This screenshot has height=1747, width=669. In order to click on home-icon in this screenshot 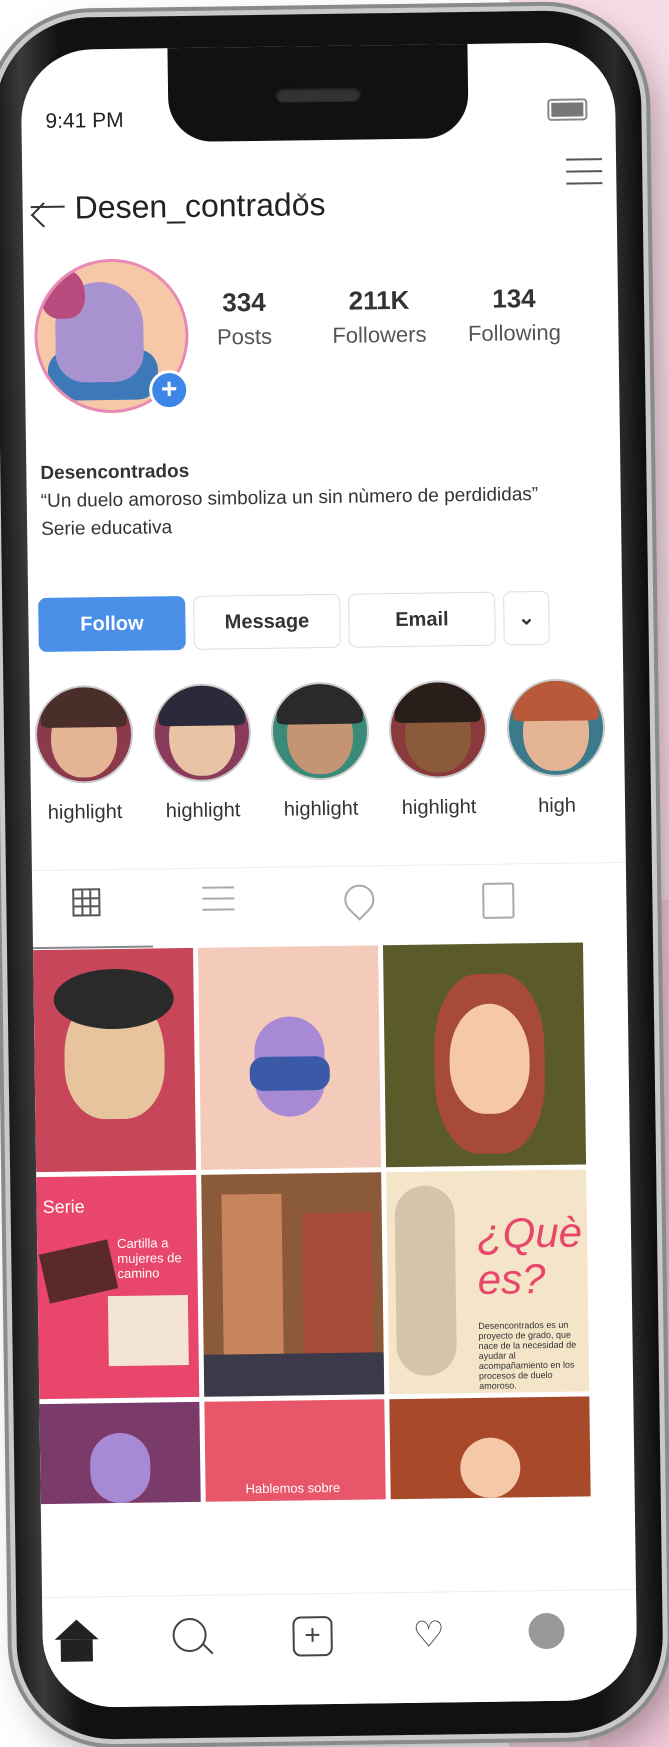, I will do `click(76, 1629)`.